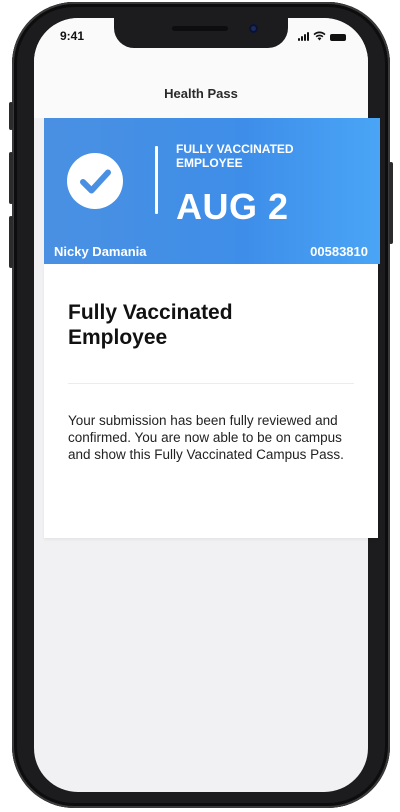 The image size is (400, 812). I want to click on holder-id: 00583810, so click(339, 251).